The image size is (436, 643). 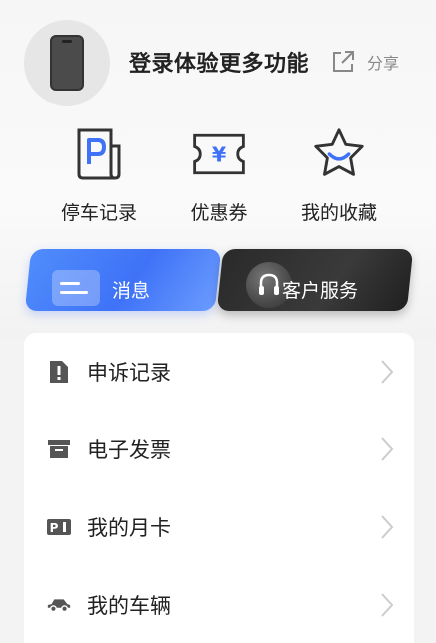 What do you see at coordinates (219, 527) in the screenshot?
I see `menu-item-monthly-card: P 我的月卡` at bounding box center [219, 527].